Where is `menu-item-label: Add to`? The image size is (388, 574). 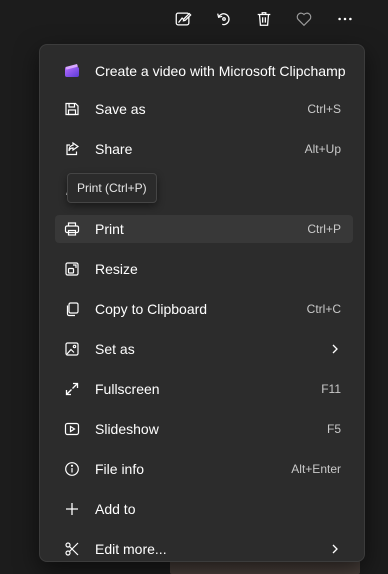 menu-item-label: Add to is located at coordinates (115, 509).